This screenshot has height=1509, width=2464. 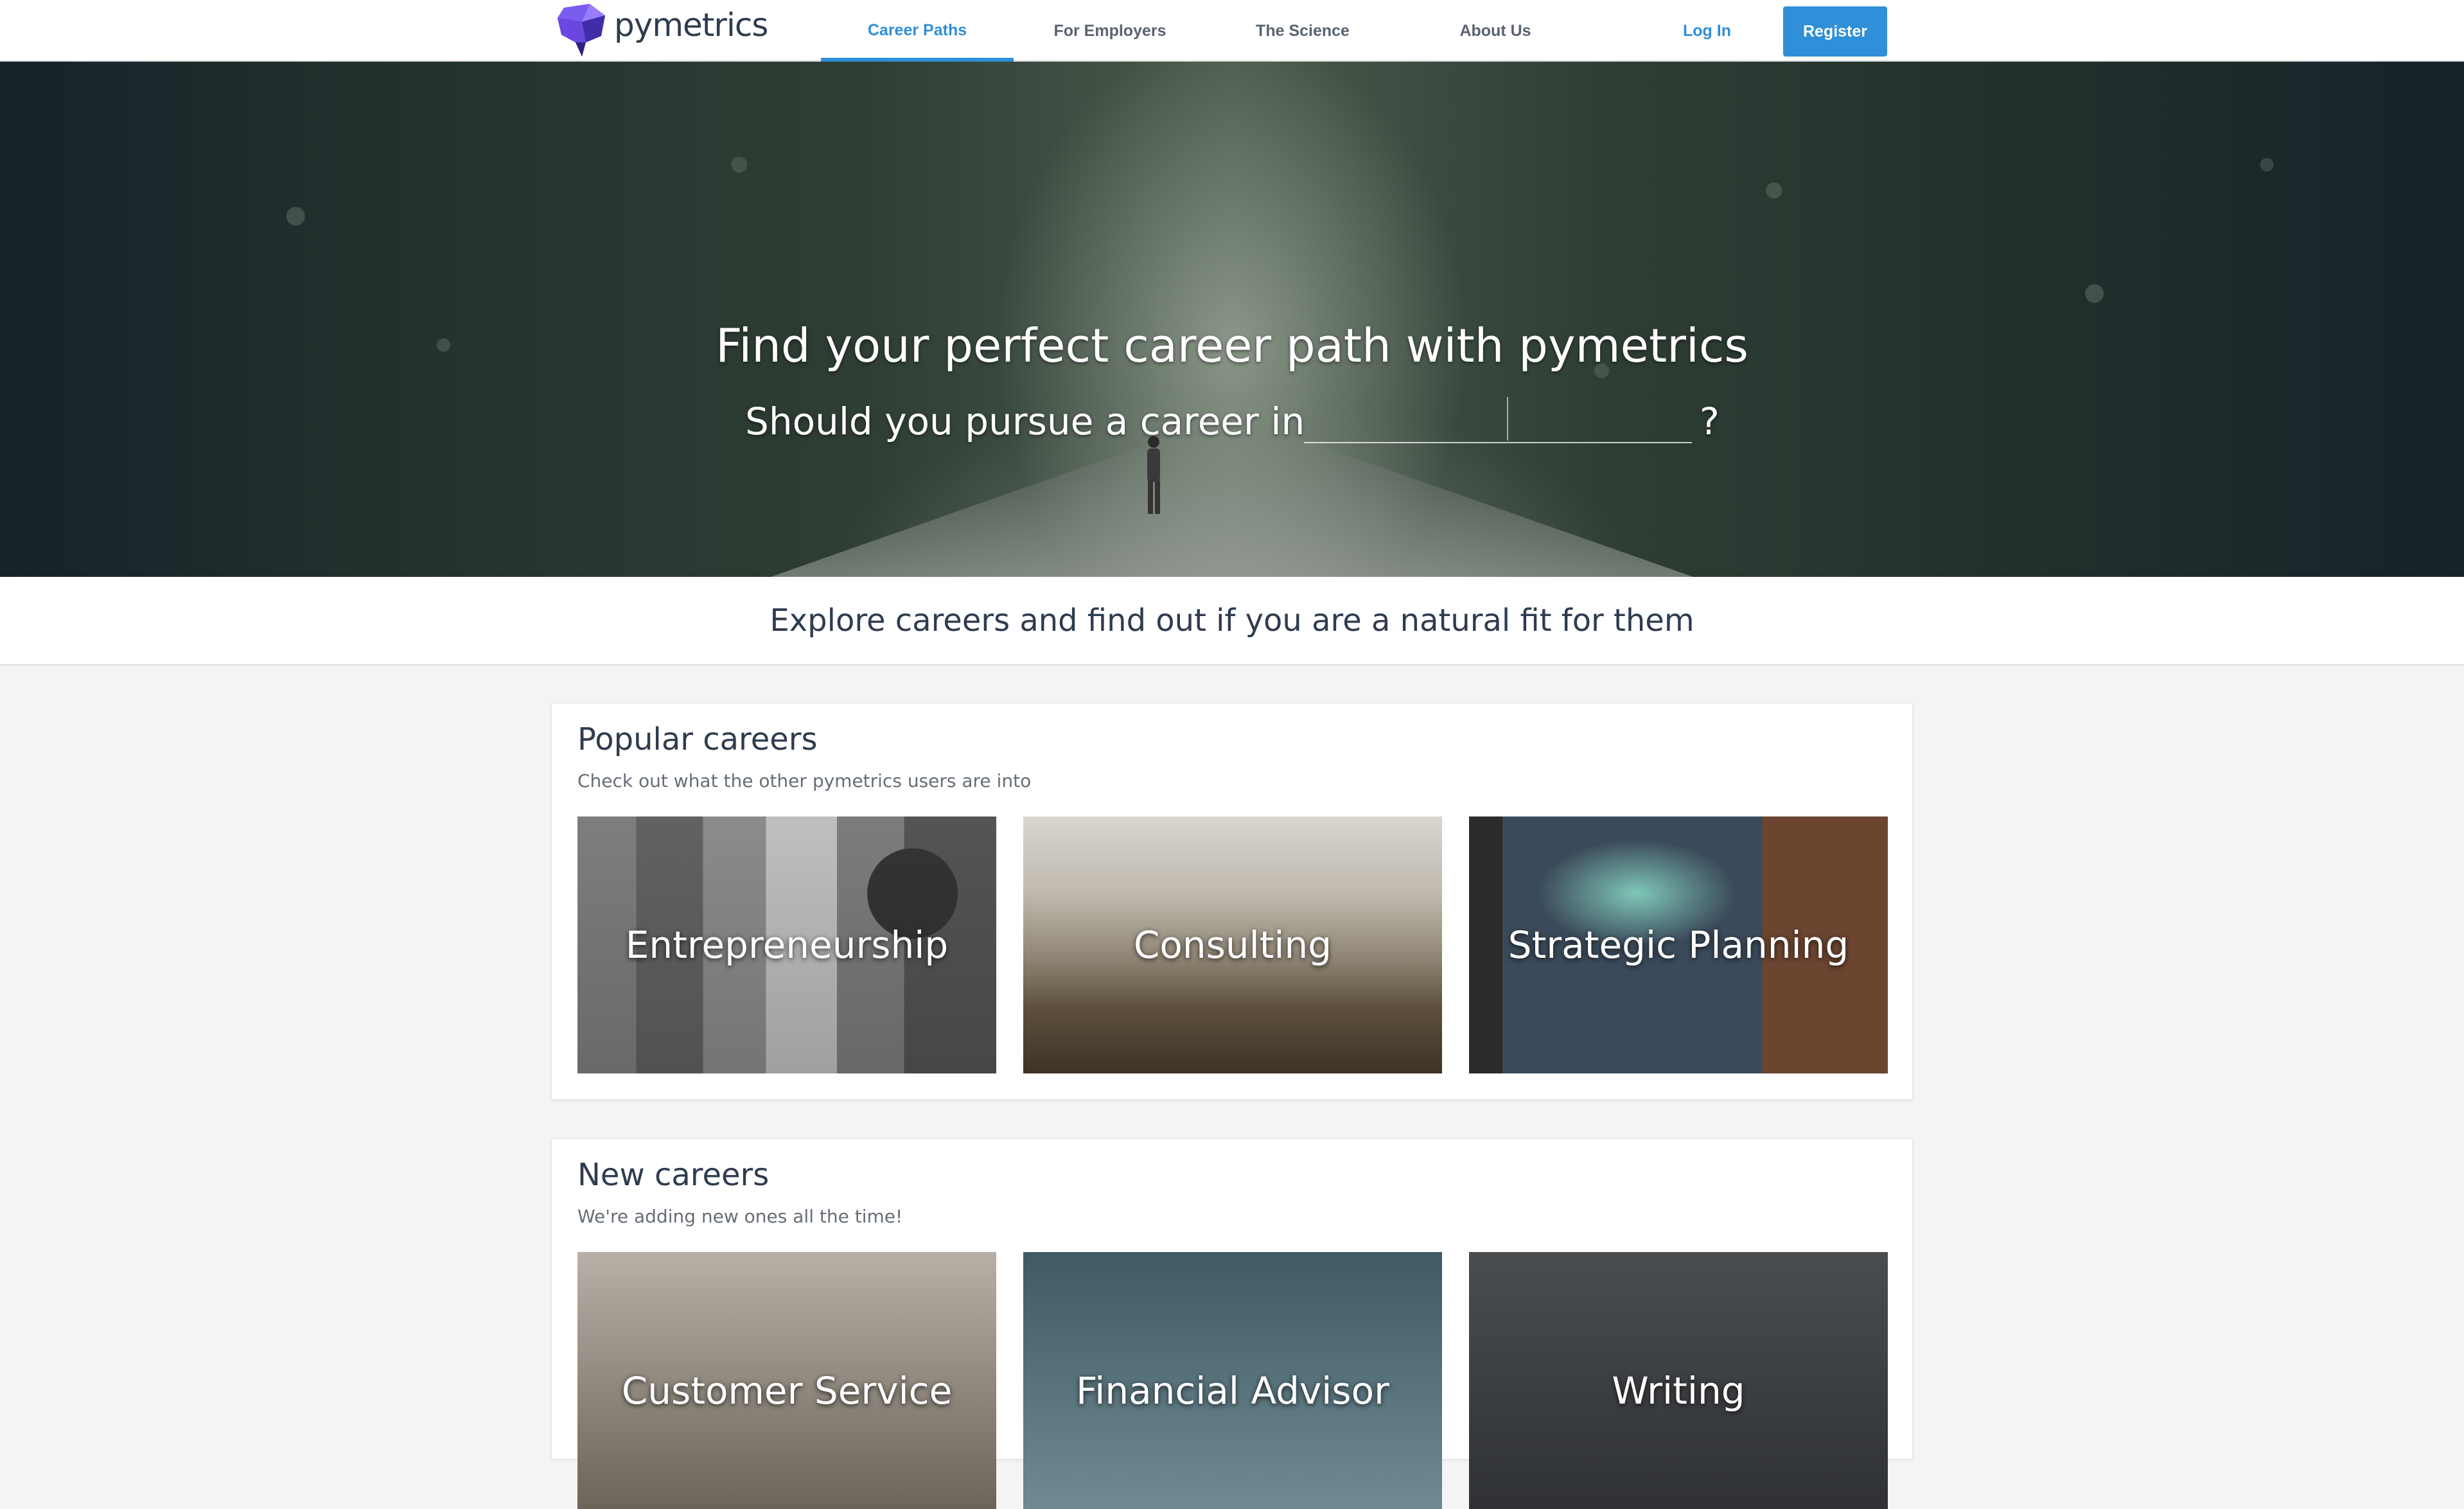 I want to click on career-tile-label: Strategic Planning, so click(x=1679, y=945).